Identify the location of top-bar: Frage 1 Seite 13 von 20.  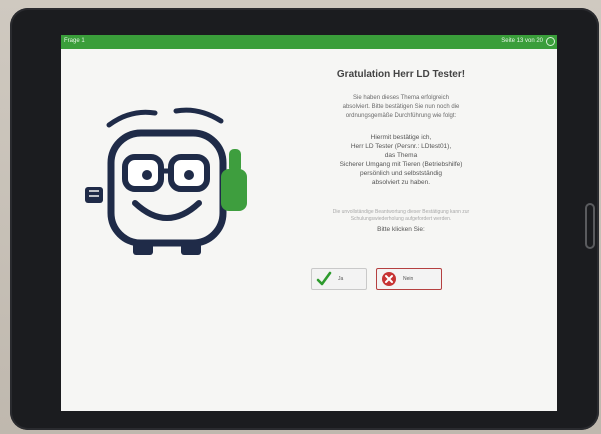
(309, 42).